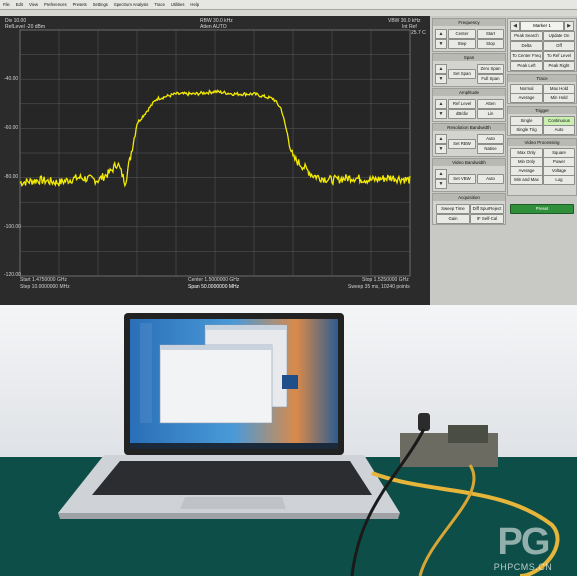 This screenshot has width=577, height=576. Describe the element at coordinates (559, 46) in the screenshot. I see `off-button: Off` at that location.